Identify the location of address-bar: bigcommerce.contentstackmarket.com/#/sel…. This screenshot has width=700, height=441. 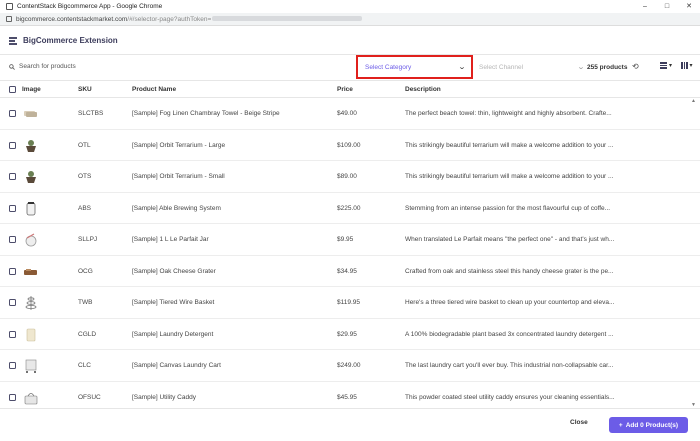
(350, 19).